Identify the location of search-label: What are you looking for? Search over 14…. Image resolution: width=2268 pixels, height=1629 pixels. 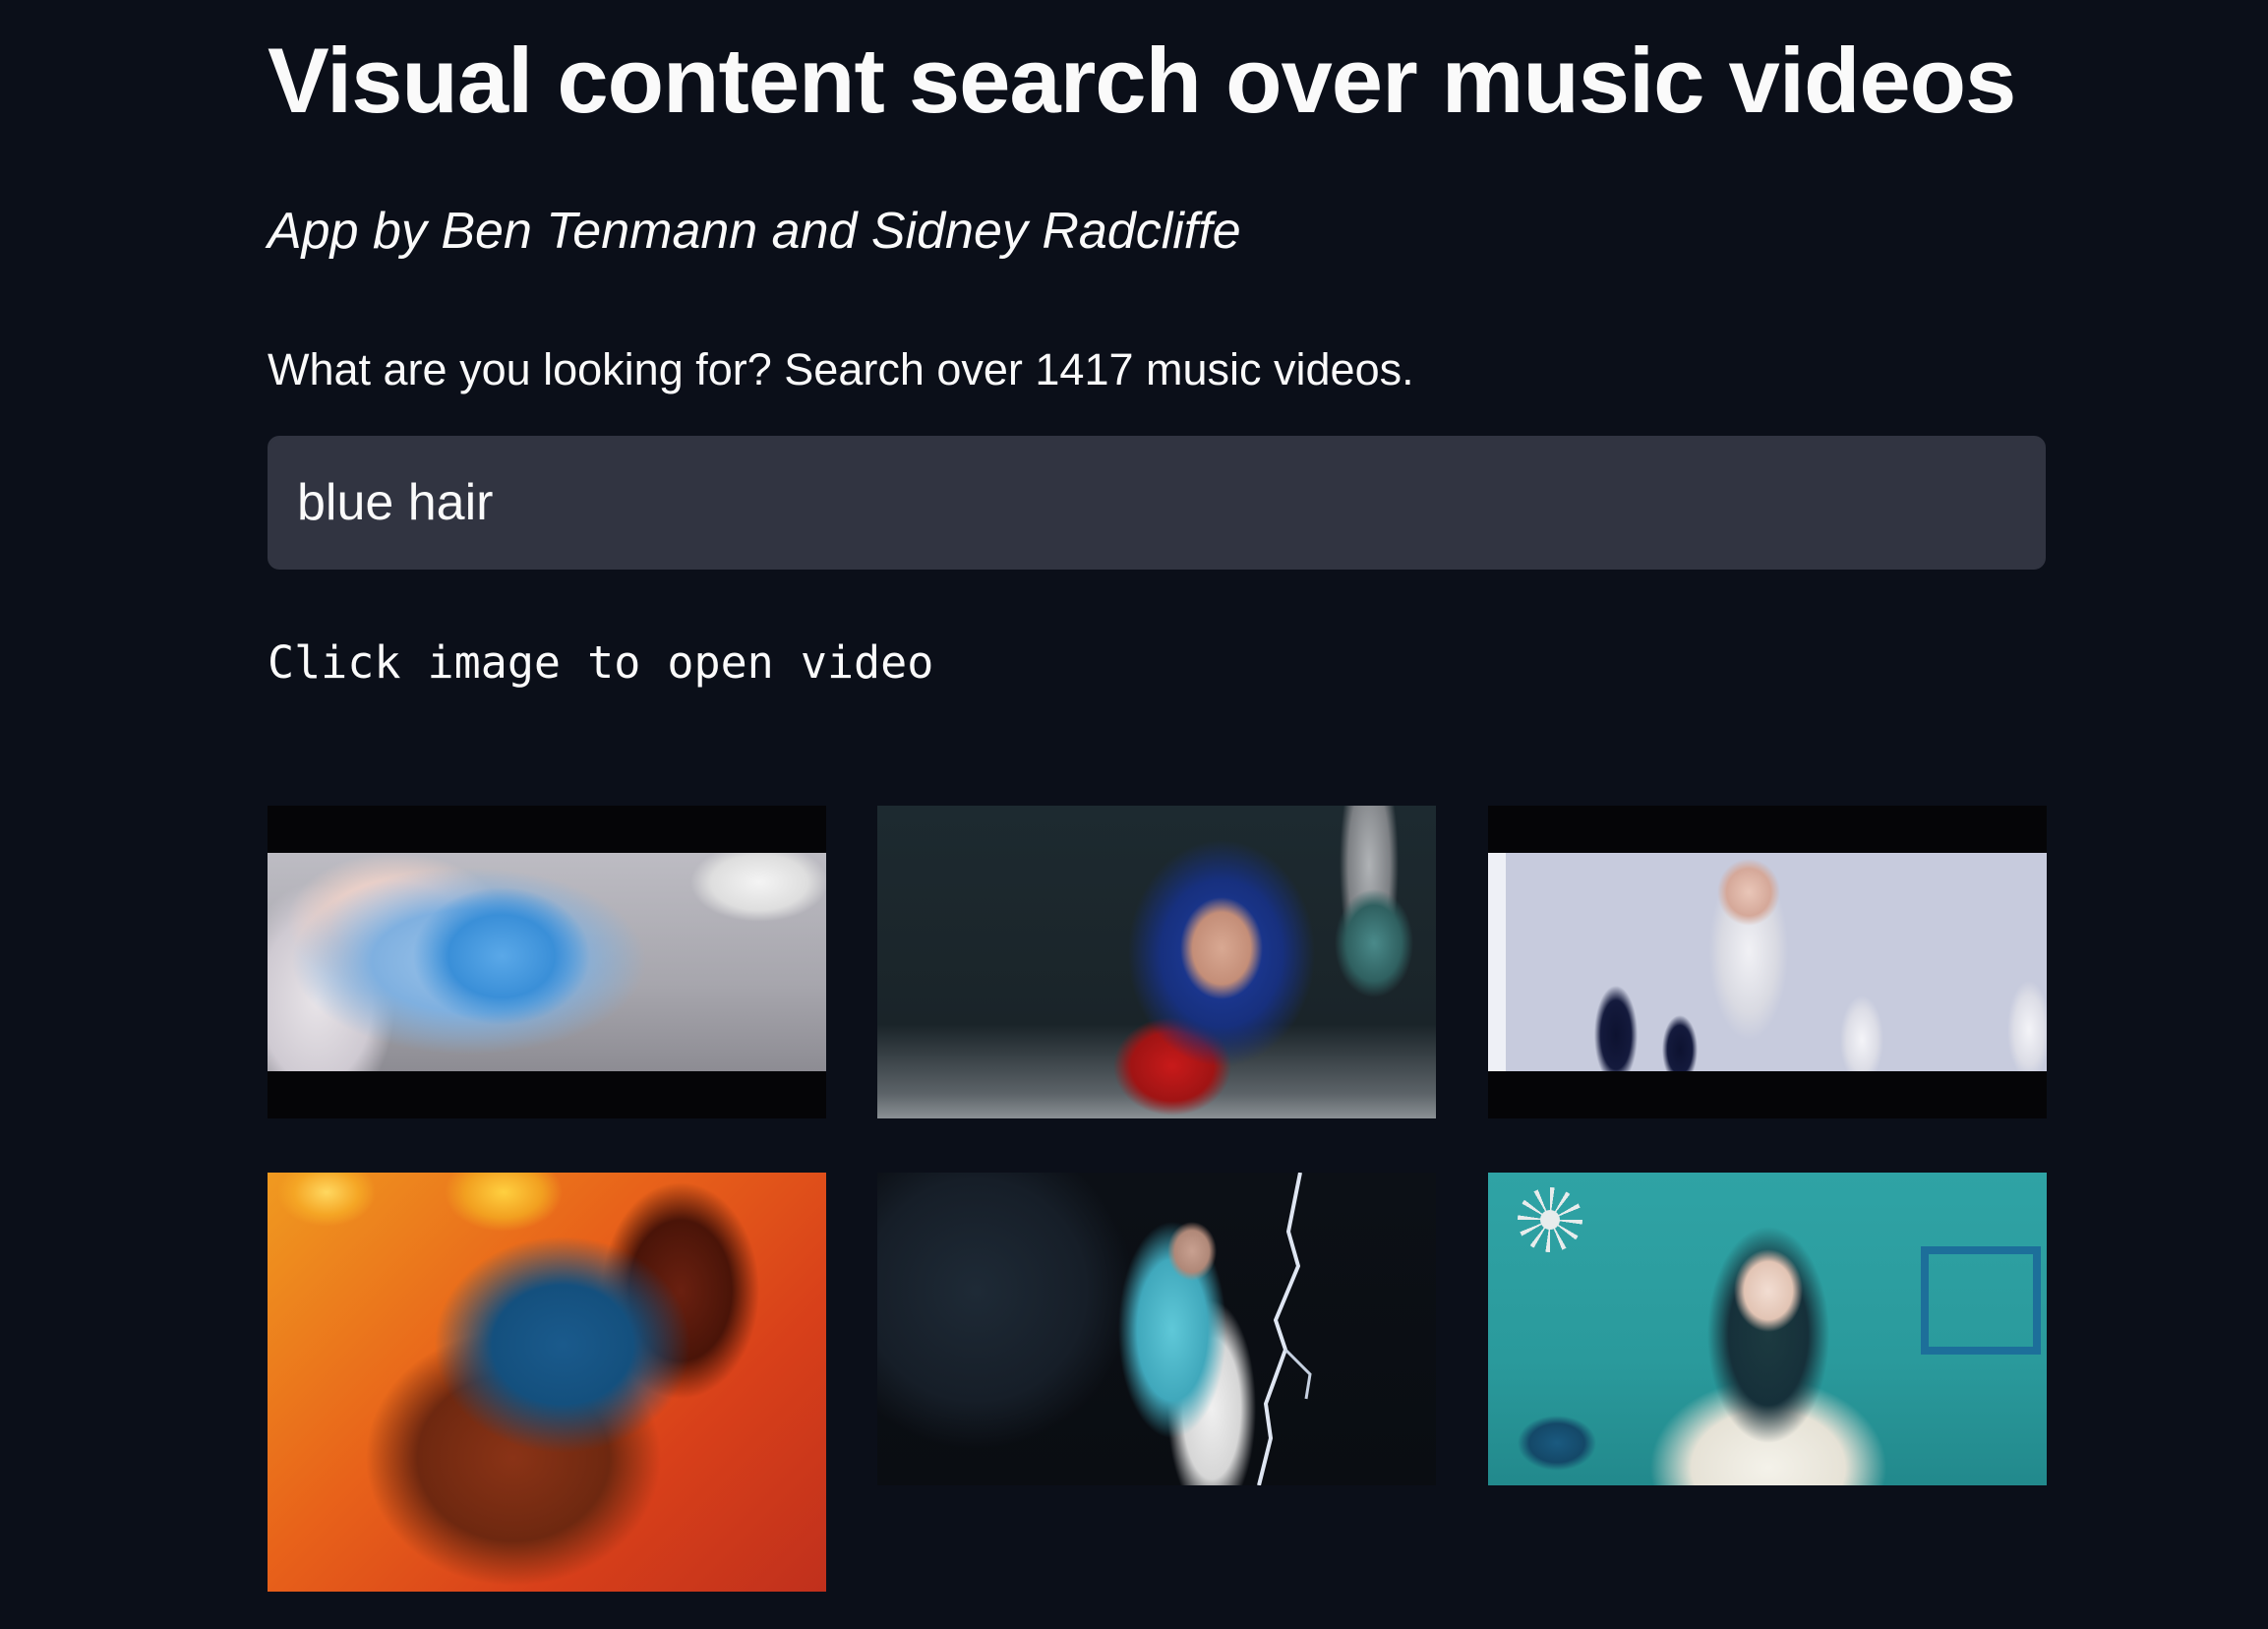
(841, 369).